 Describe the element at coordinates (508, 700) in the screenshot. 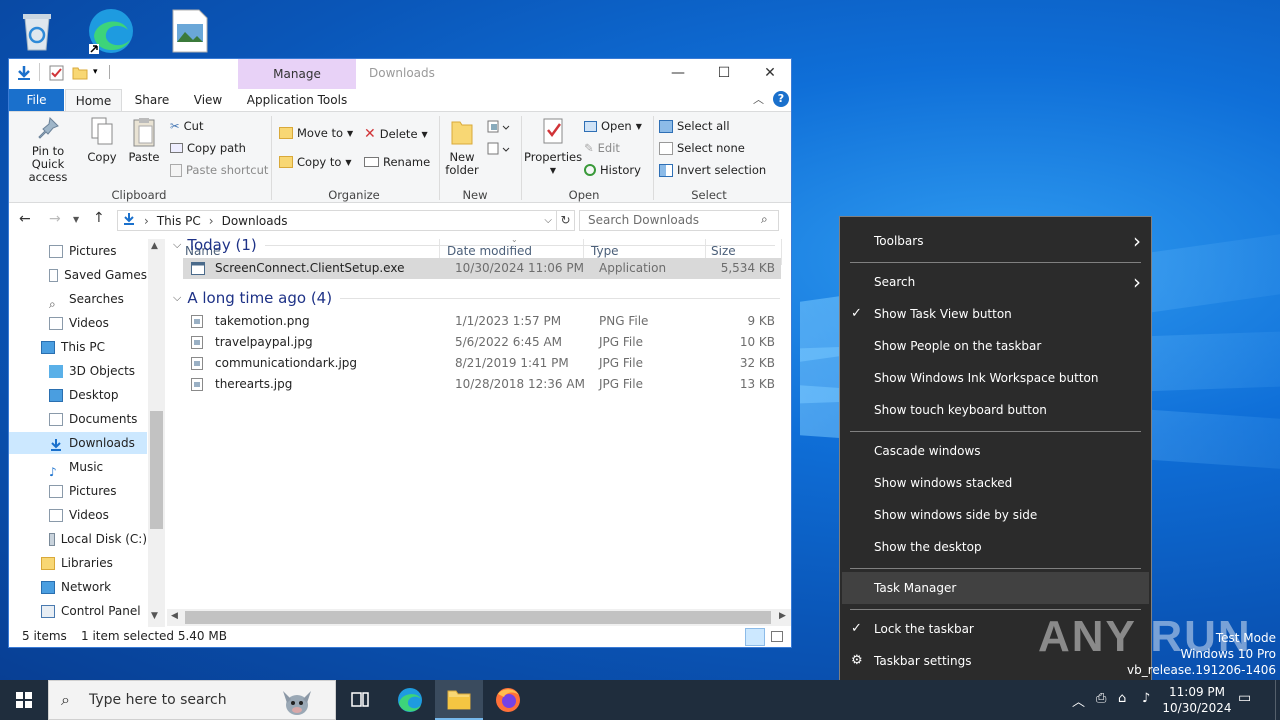

I see `taskbar-firefox-button` at that location.